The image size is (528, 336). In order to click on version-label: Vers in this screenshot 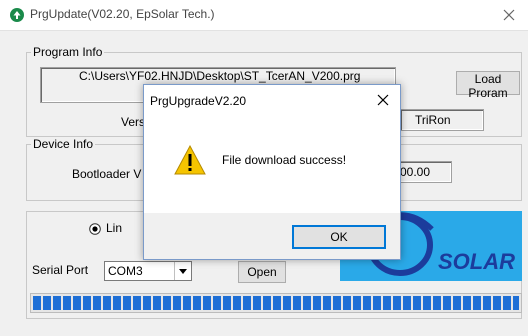, I will do `click(133, 122)`.